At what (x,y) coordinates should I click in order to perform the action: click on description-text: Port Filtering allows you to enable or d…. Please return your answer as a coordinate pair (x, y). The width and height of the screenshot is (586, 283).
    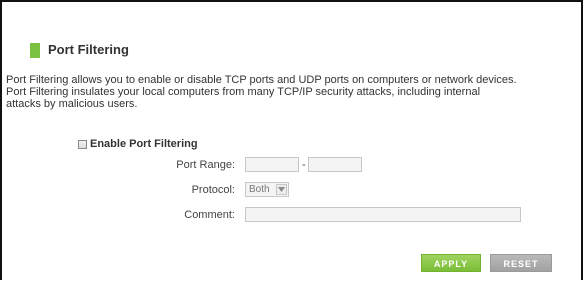
    Looking at the image, I should click on (294, 92).